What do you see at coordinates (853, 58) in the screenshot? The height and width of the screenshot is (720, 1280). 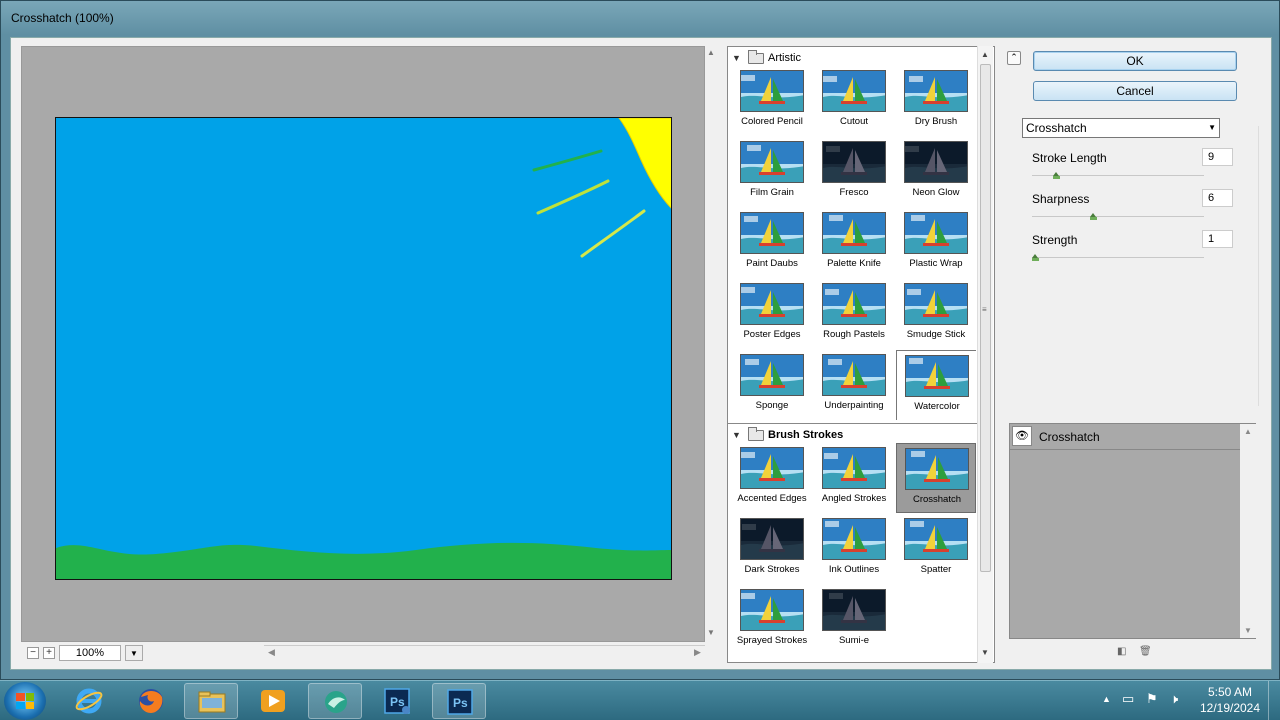 I see `category-artistic: ▼ Artistic` at bounding box center [853, 58].